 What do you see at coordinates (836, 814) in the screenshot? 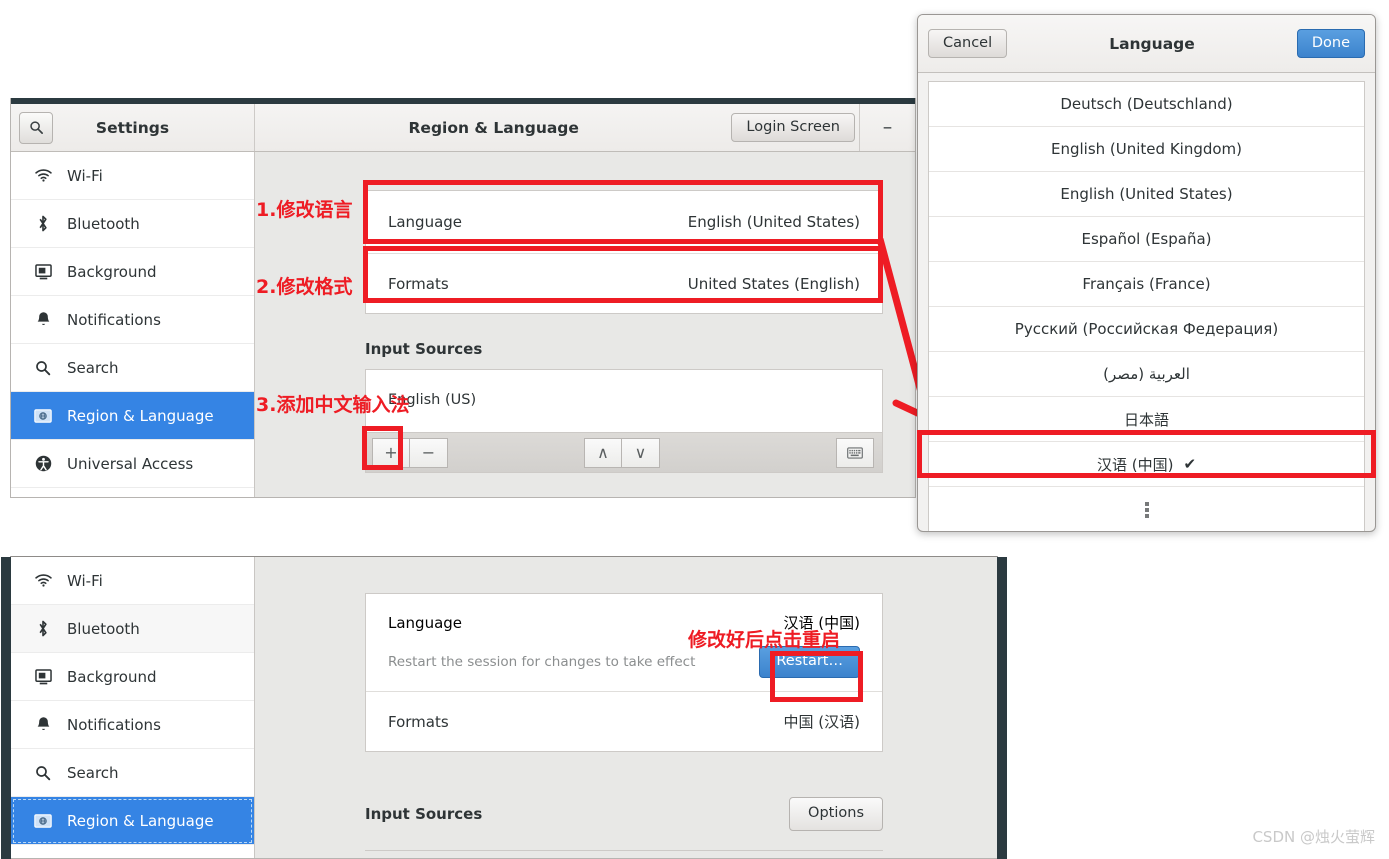
I see `options-button: Options` at bounding box center [836, 814].